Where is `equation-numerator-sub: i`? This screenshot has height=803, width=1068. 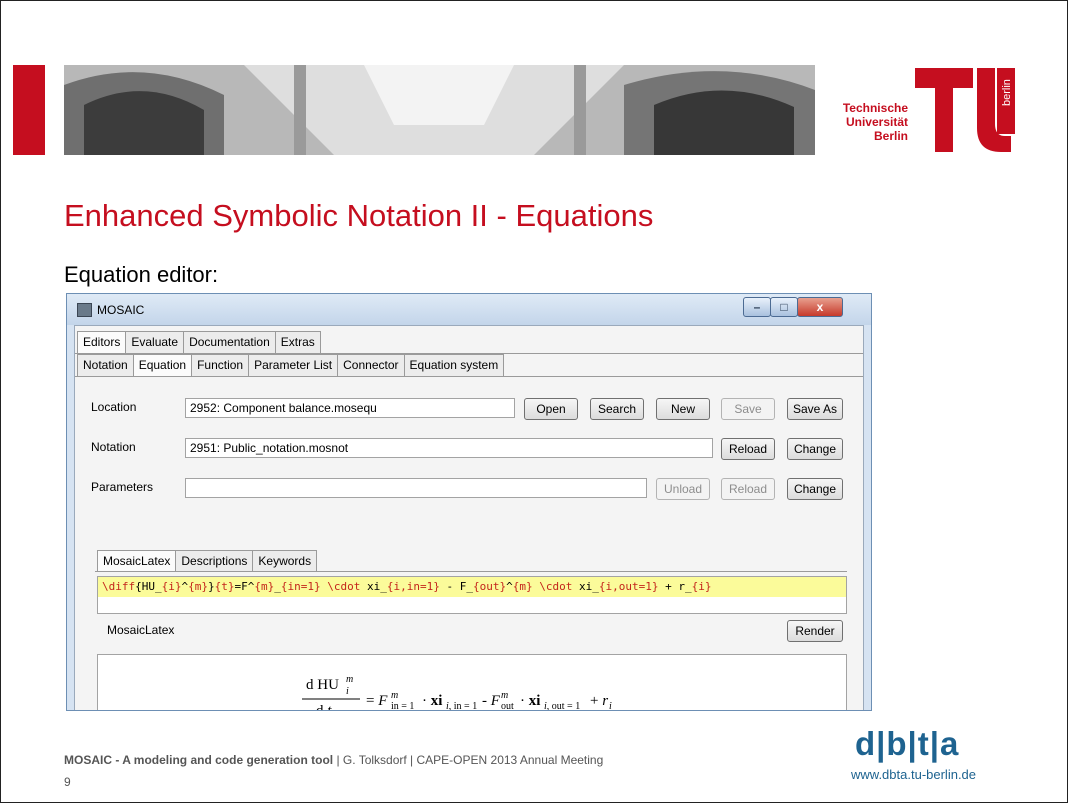 equation-numerator-sub: i is located at coordinates (347, 691).